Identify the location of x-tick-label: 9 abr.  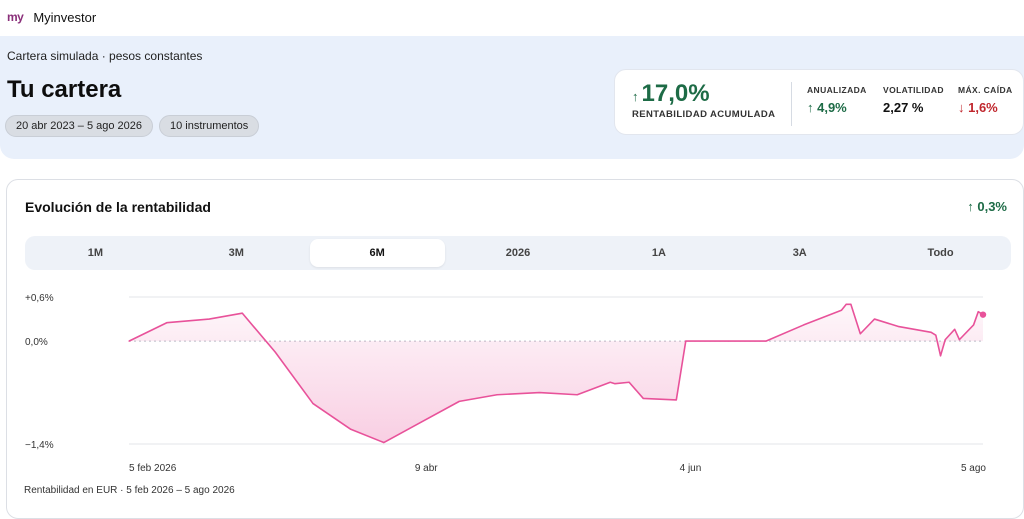
(426, 468).